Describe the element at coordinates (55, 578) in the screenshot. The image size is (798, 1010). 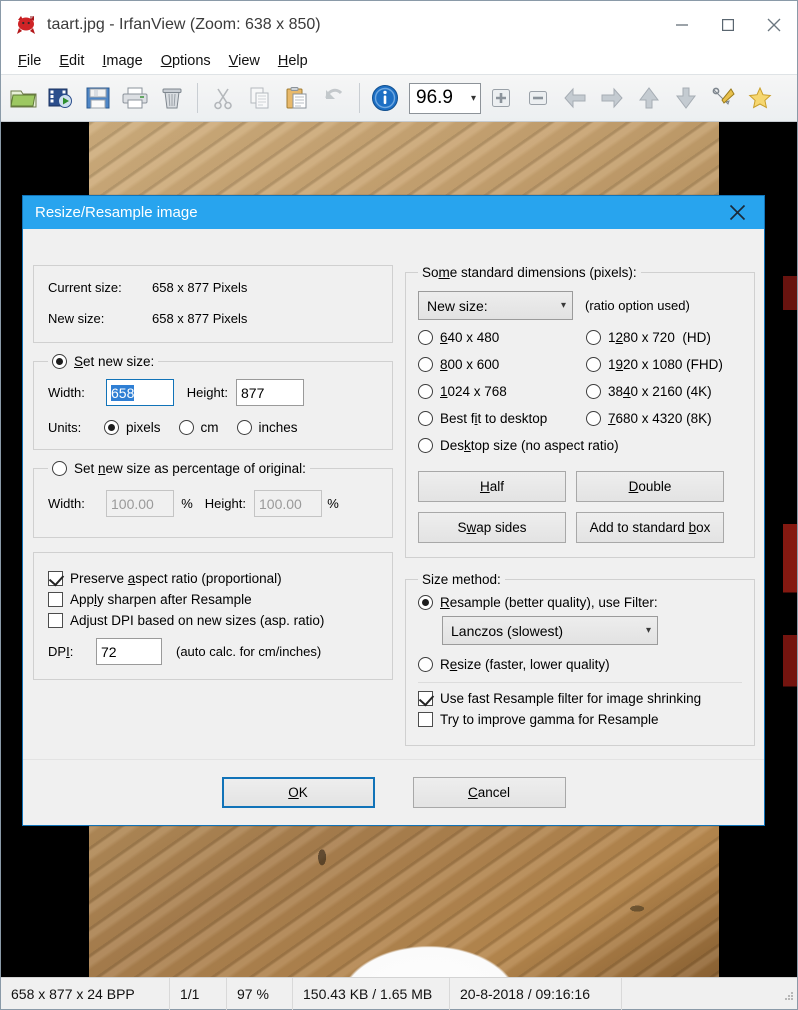
I see `preserve-aspect-checkbox` at that location.